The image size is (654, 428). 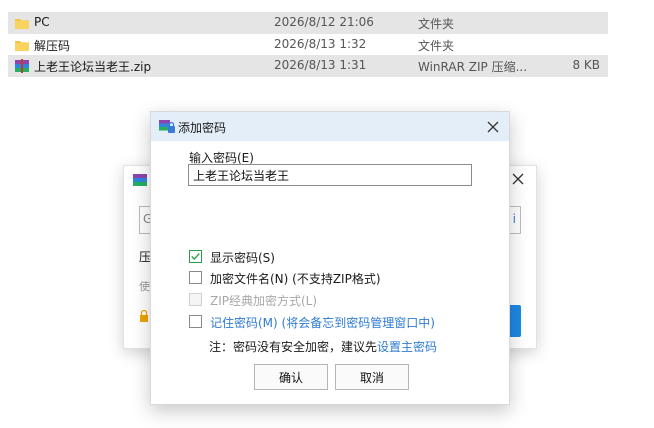 I want to click on remember-password-label: 记住密码(M) (将会备忘到密码管理窗口中), so click(x=322, y=323).